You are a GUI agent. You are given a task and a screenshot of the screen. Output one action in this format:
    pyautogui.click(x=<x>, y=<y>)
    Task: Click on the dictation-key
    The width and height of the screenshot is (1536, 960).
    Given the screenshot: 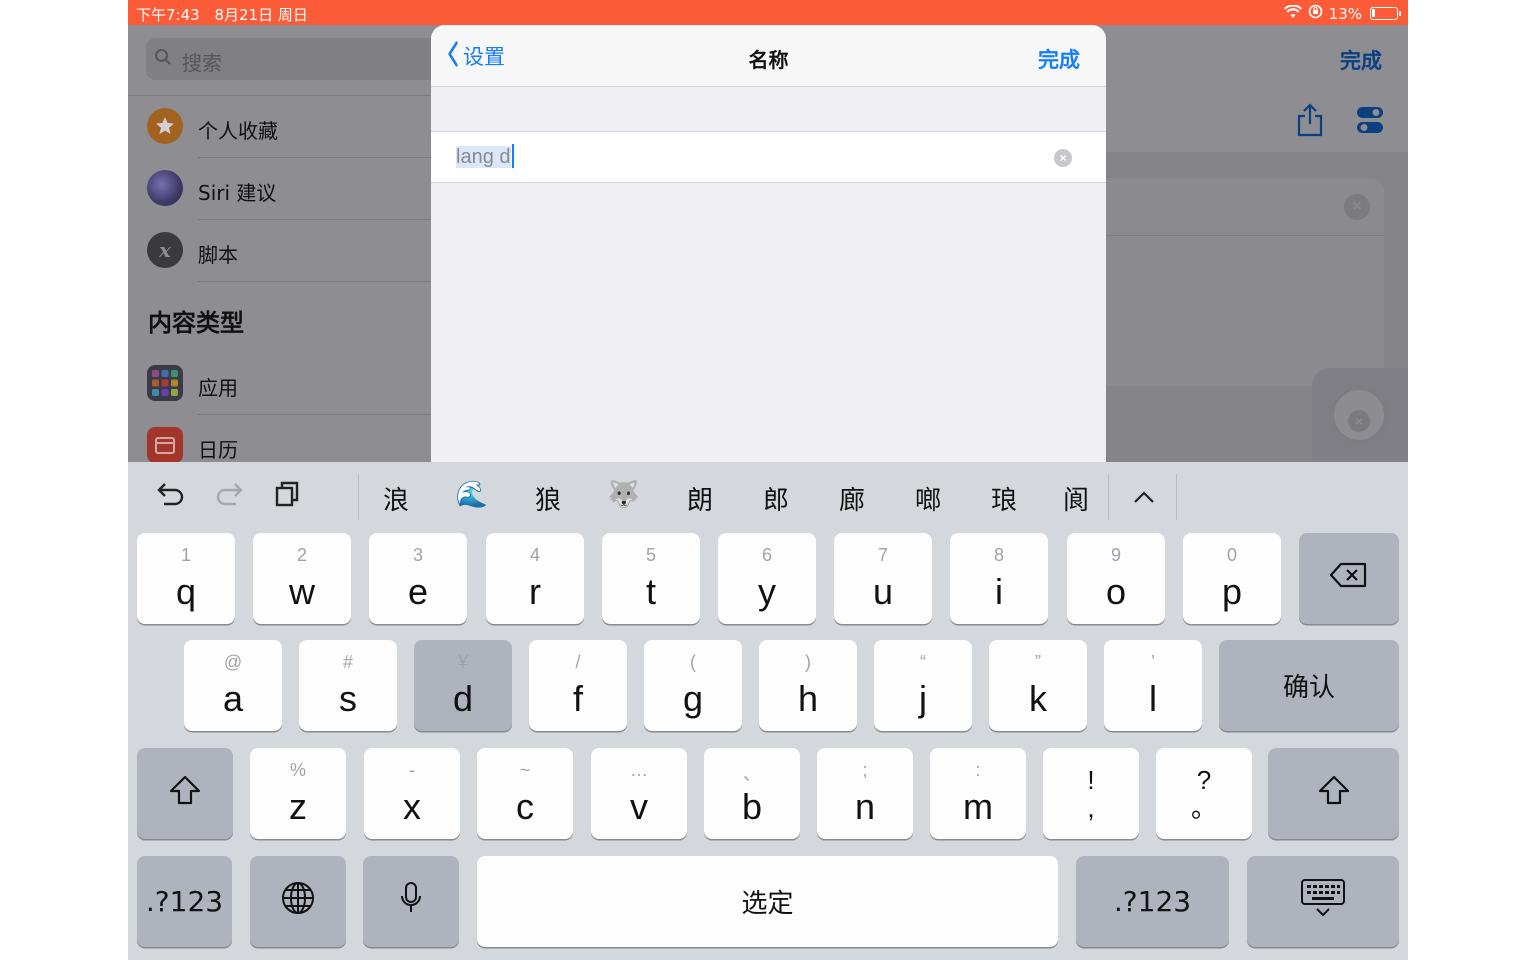 What is the action you would take?
    pyautogui.click(x=411, y=901)
    